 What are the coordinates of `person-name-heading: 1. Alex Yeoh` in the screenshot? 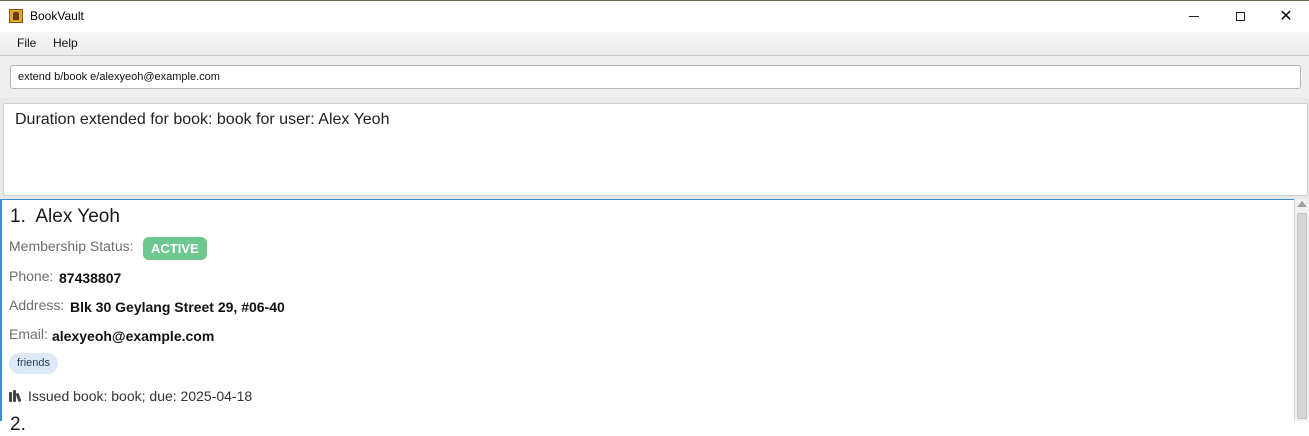 It's located at (65, 217).